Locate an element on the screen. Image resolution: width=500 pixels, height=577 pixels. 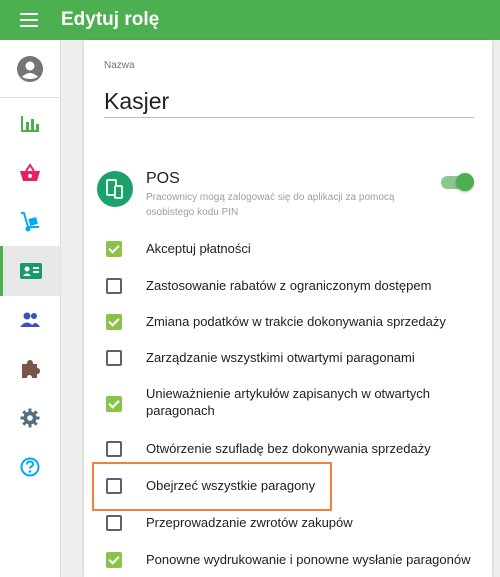
sidebar-item-help is located at coordinates (30, 467).